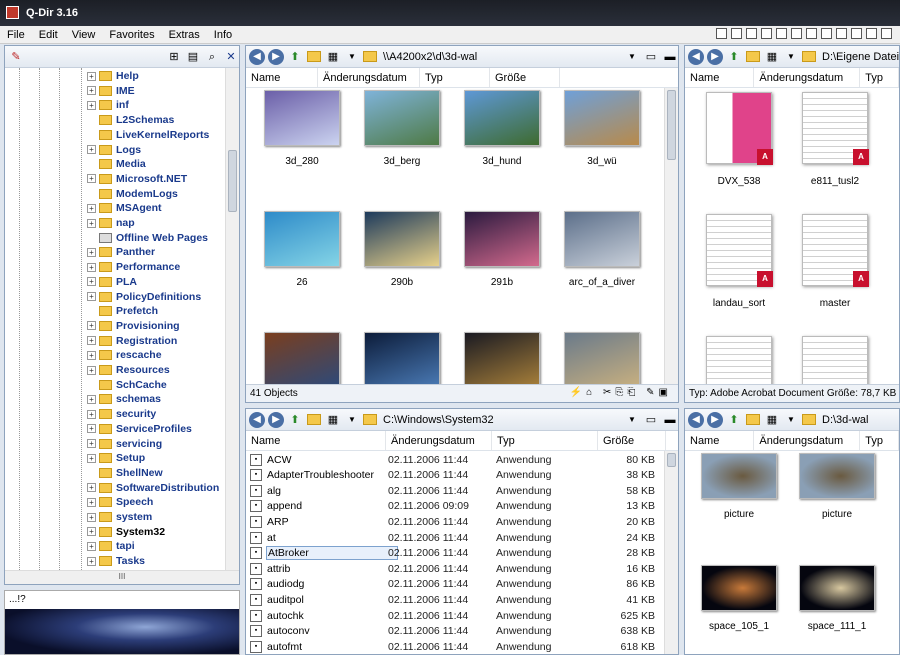 The width and height of the screenshot is (900, 655). Describe the element at coordinates (502, 57) in the screenshot. I see `pane1-path: \\A4200x2\d\3d-wal` at that location.